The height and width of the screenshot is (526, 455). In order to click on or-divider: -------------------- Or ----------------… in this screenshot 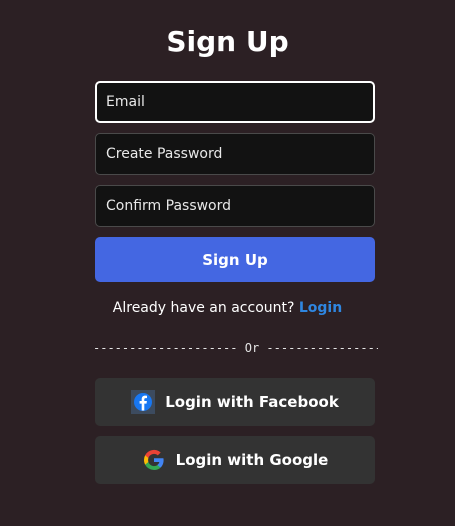, I will do `click(235, 348)`.